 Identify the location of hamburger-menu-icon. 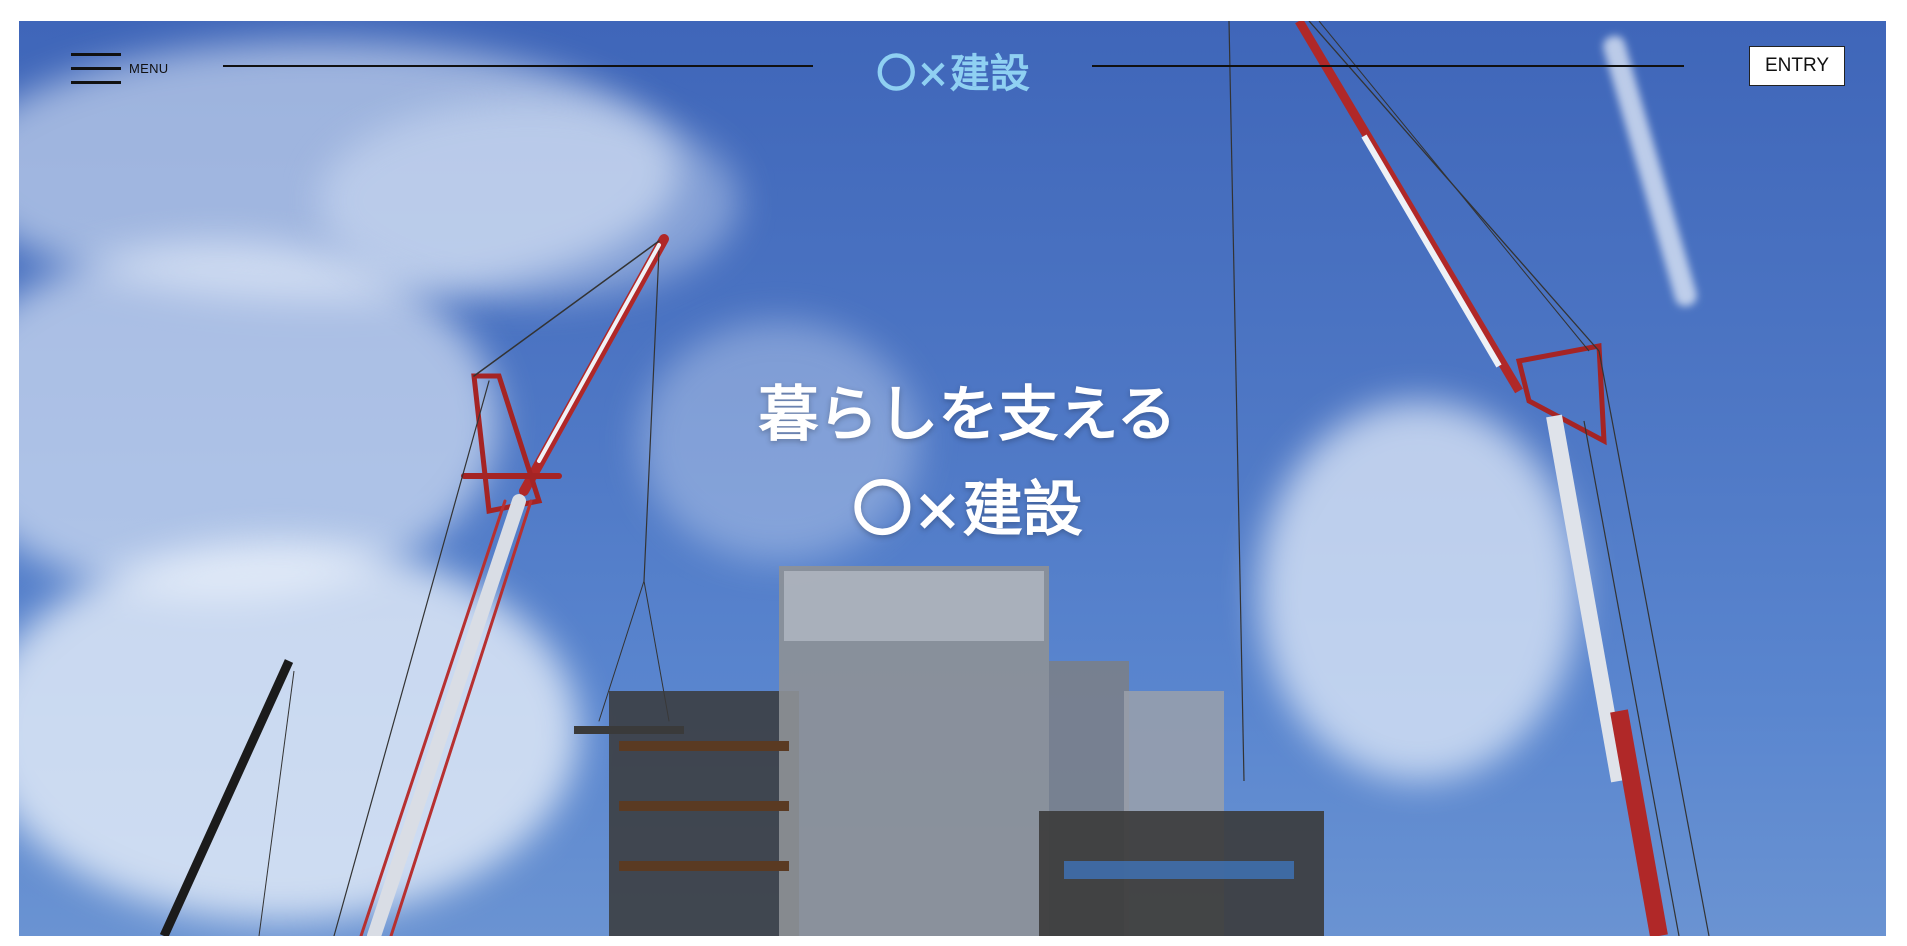
(96, 68).